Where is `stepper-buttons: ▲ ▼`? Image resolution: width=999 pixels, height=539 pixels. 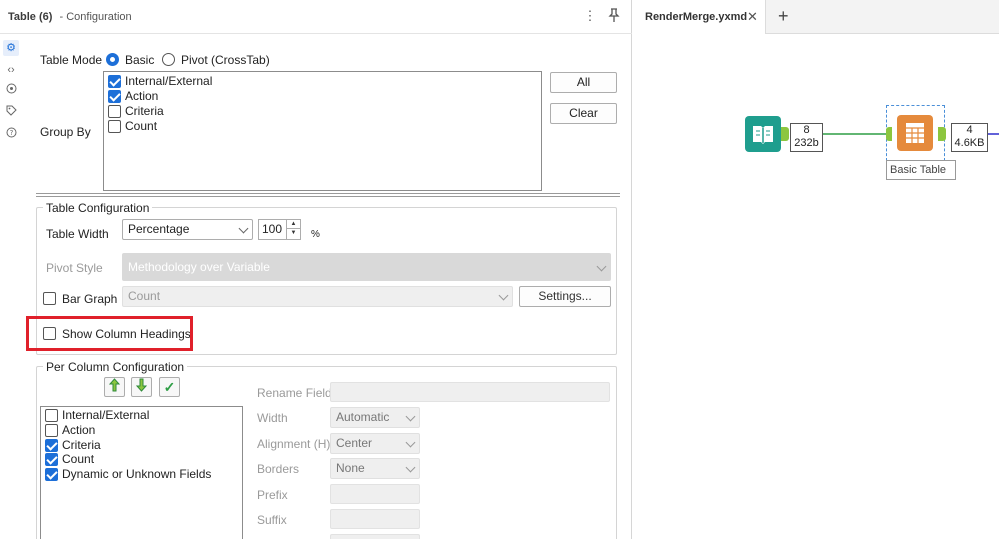
stepper-buttons: ▲ ▼ is located at coordinates (293, 229).